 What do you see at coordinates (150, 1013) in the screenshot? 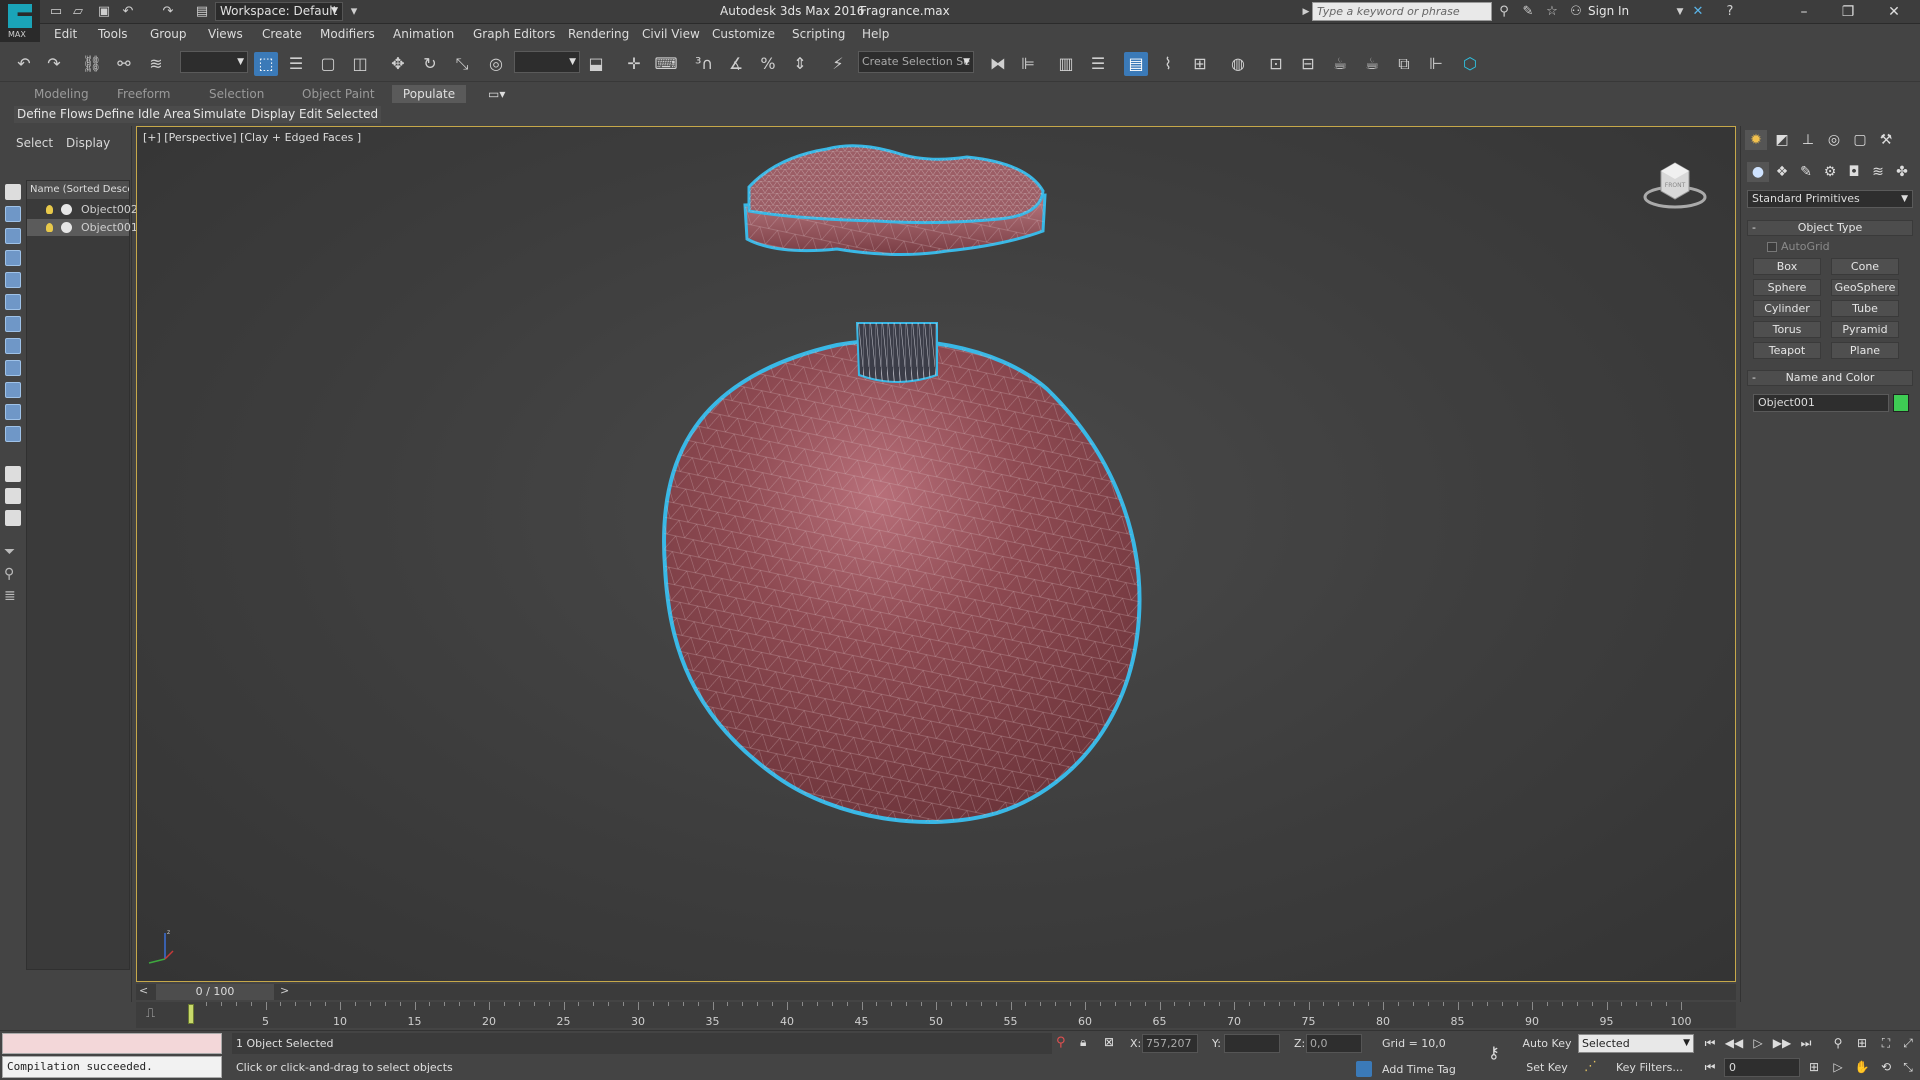
I see `mini-curve-editor-icon: ⎍` at bounding box center [150, 1013].